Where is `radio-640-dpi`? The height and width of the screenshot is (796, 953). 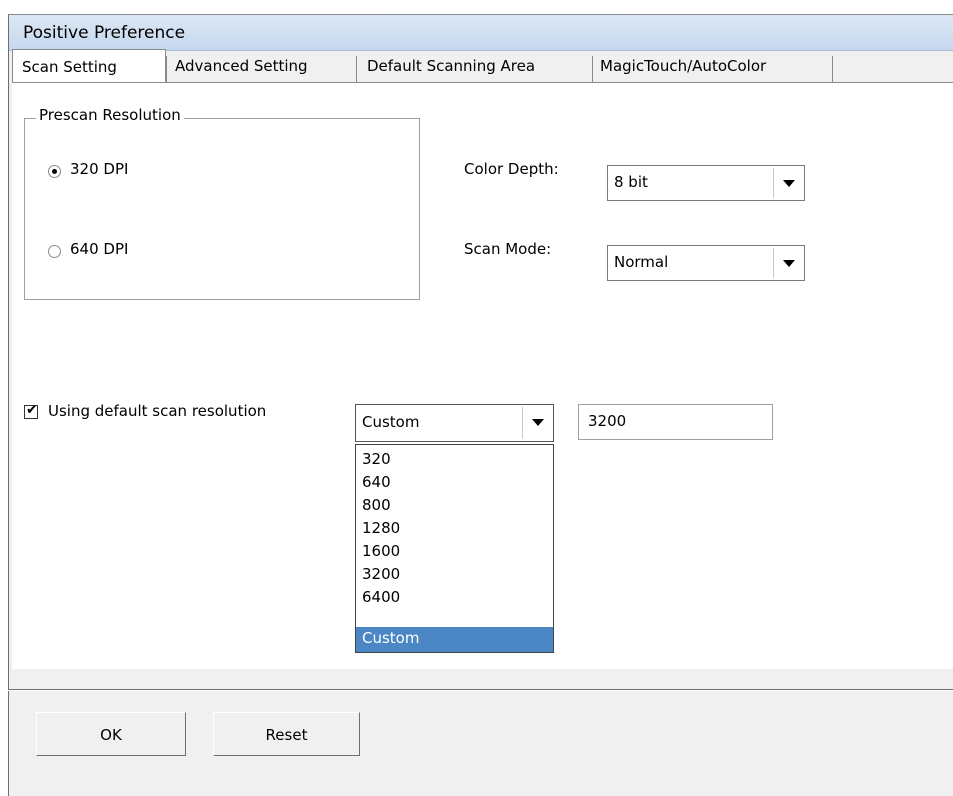 radio-640-dpi is located at coordinates (54, 251).